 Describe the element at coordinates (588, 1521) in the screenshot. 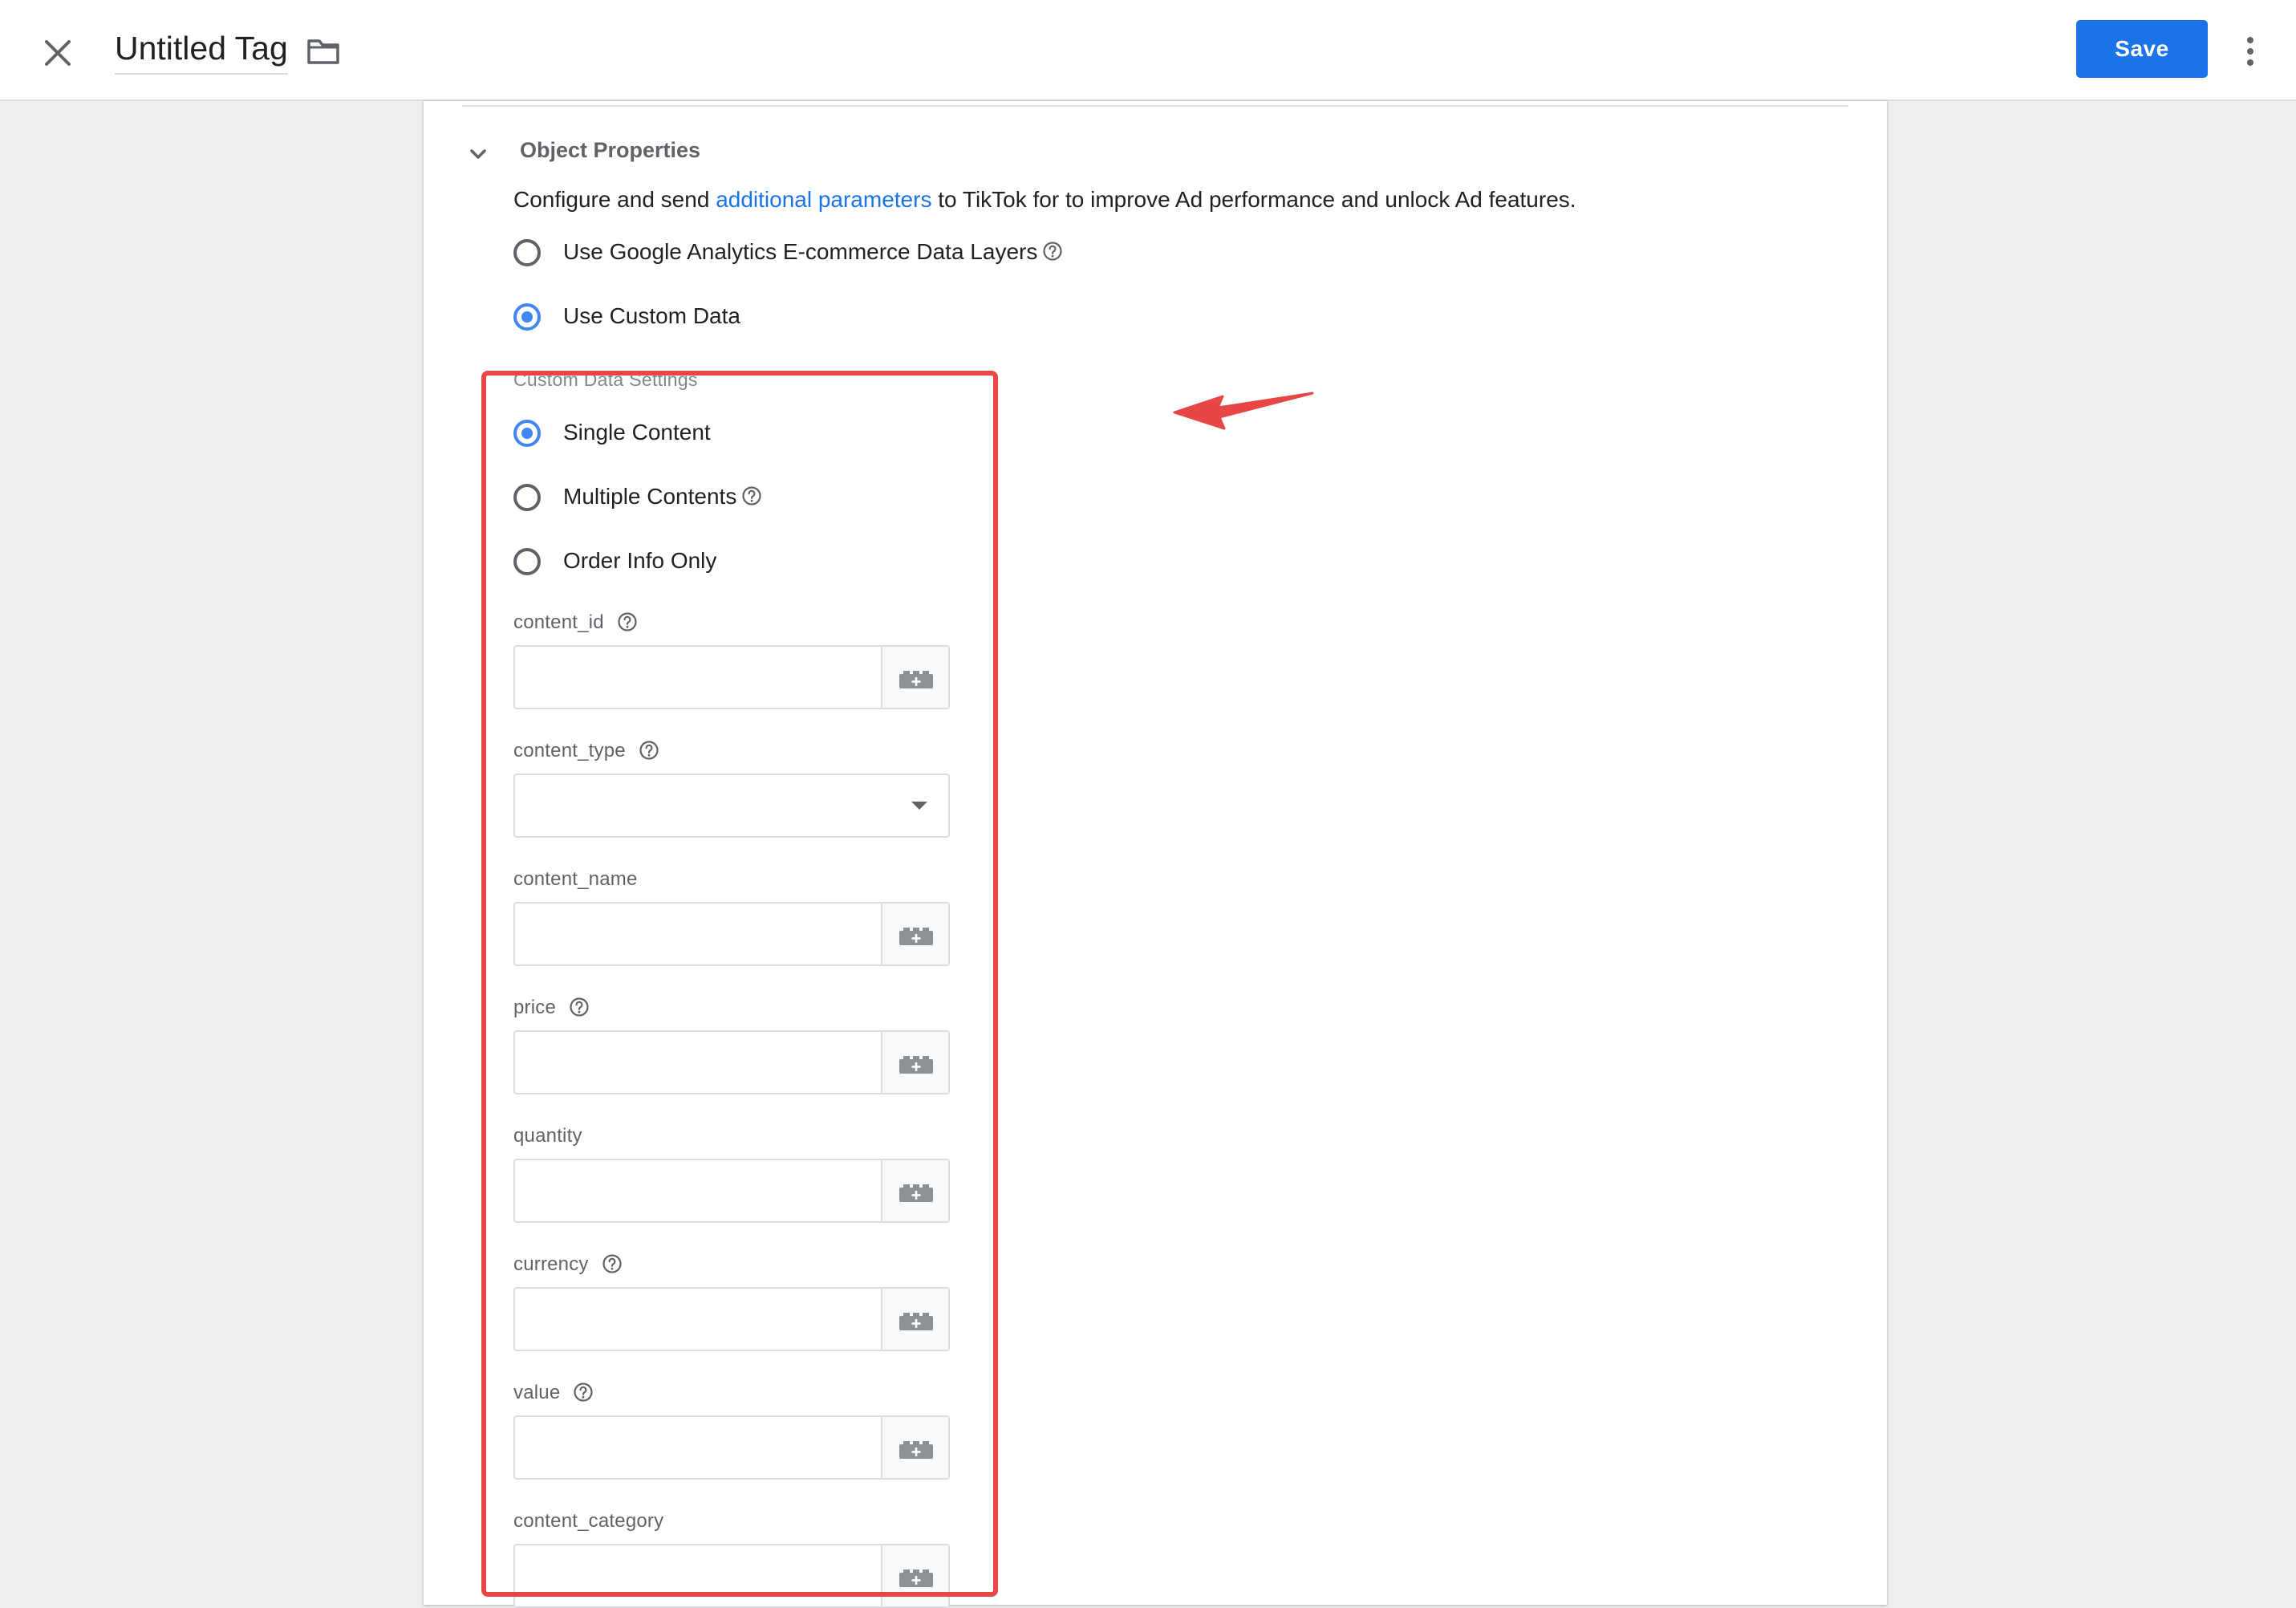

I see `content-category-label: content_category` at that location.